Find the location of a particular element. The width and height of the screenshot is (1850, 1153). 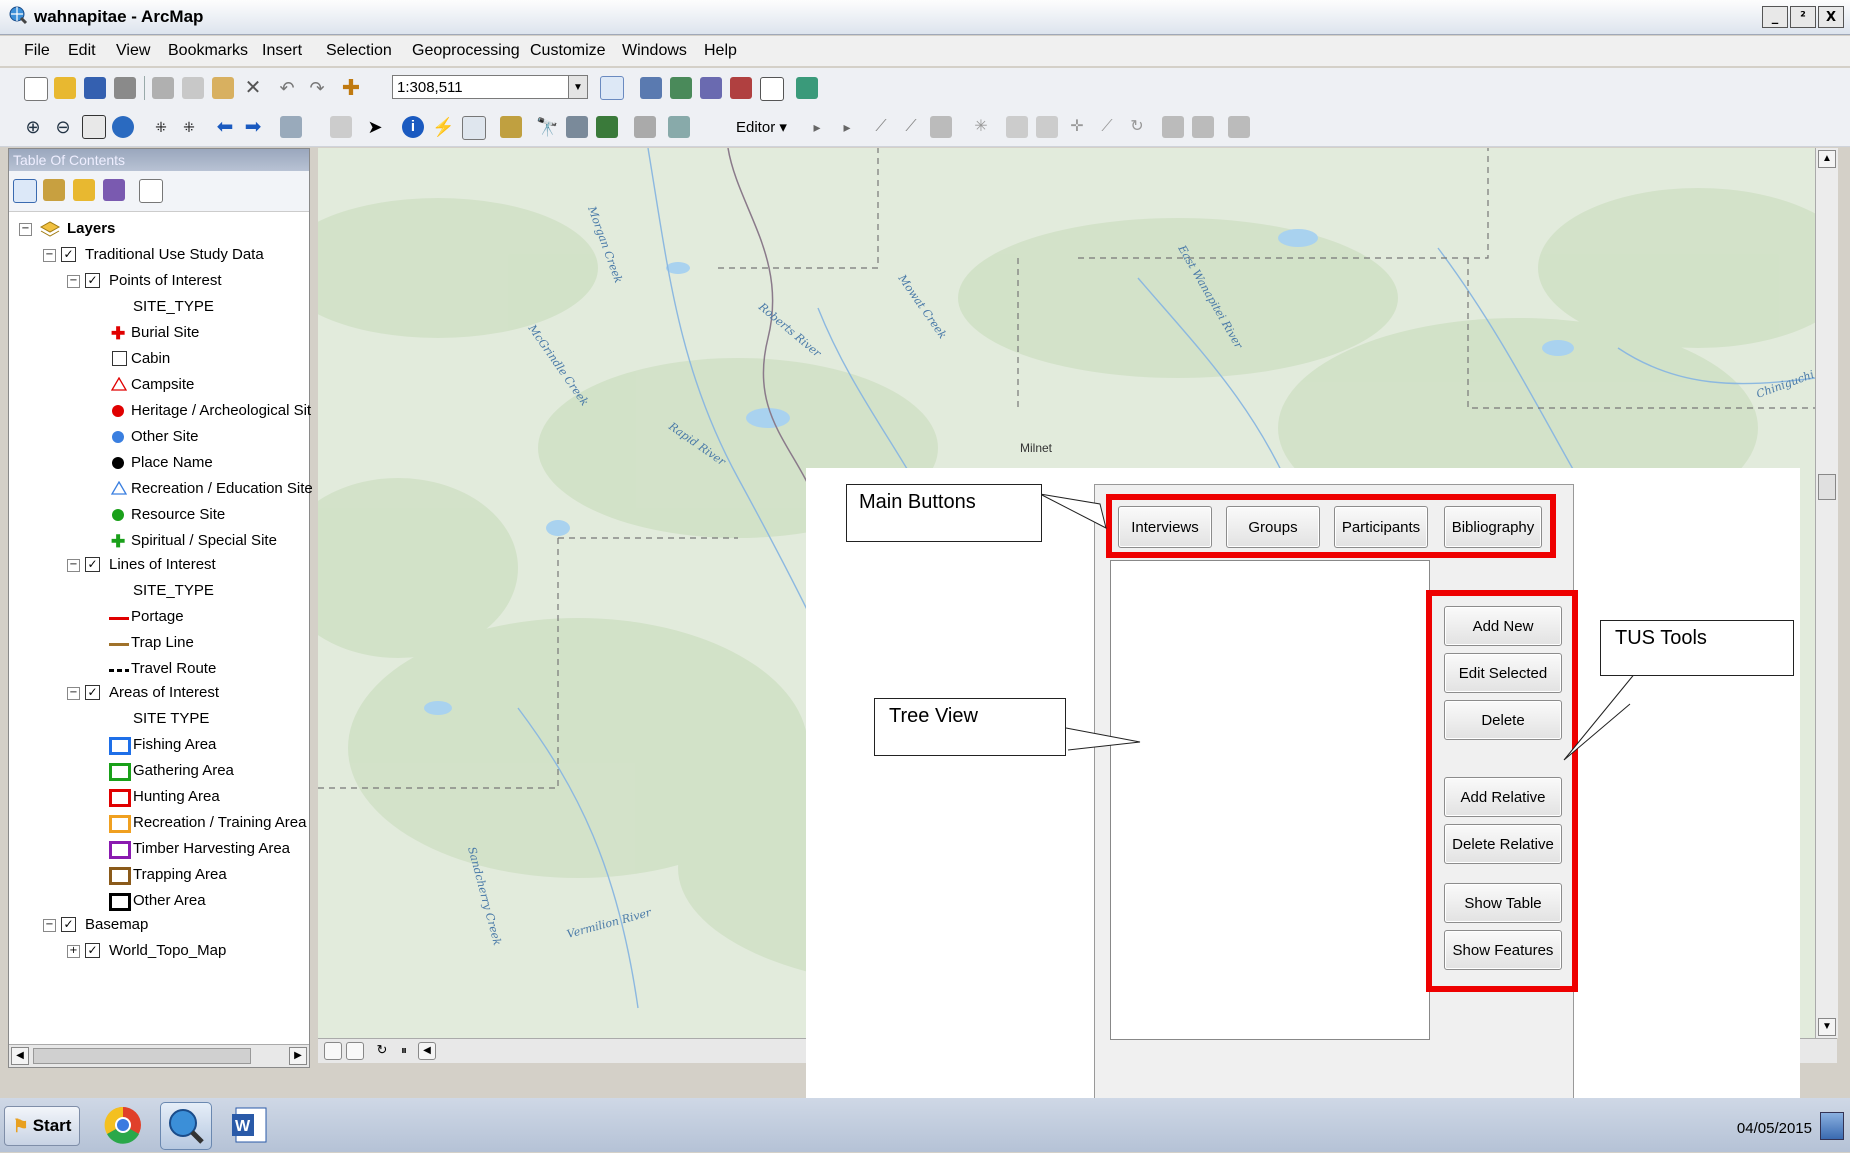

pan-hand-icon is located at coordinates (94, 127).